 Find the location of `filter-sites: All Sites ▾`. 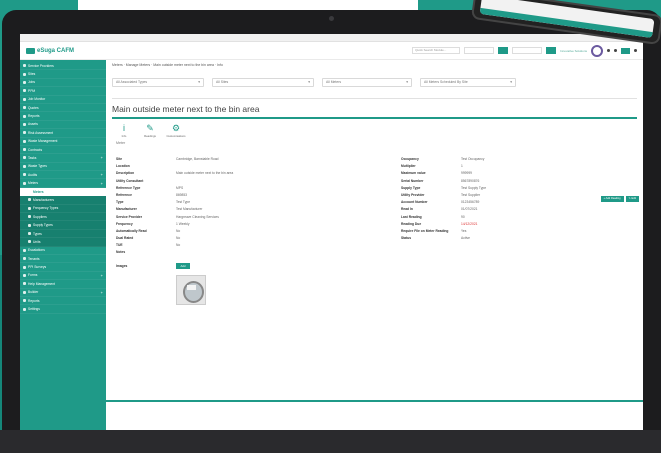

filter-sites: All Sites ▾ is located at coordinates (263, 82).